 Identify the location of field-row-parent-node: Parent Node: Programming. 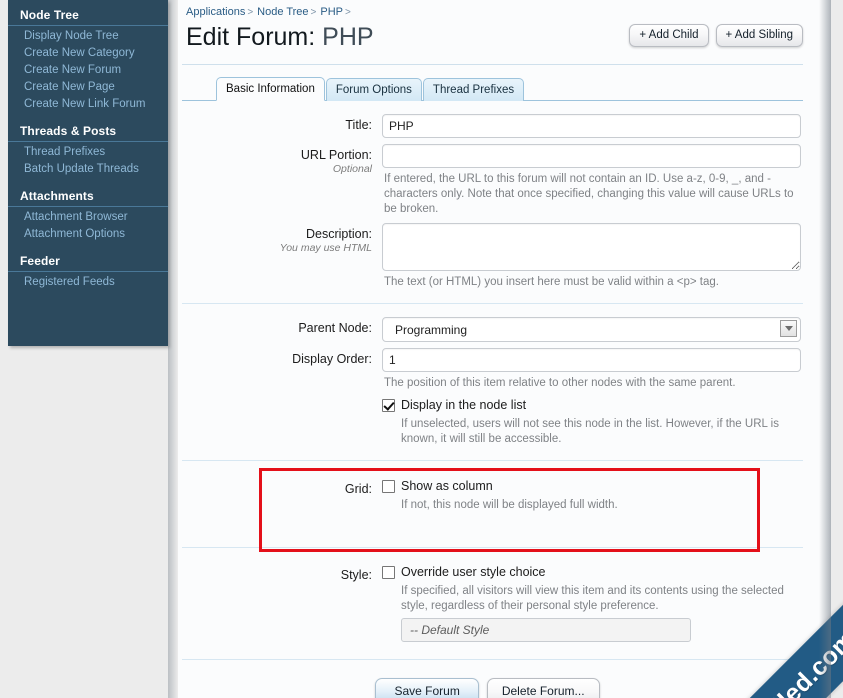
(492, 329).